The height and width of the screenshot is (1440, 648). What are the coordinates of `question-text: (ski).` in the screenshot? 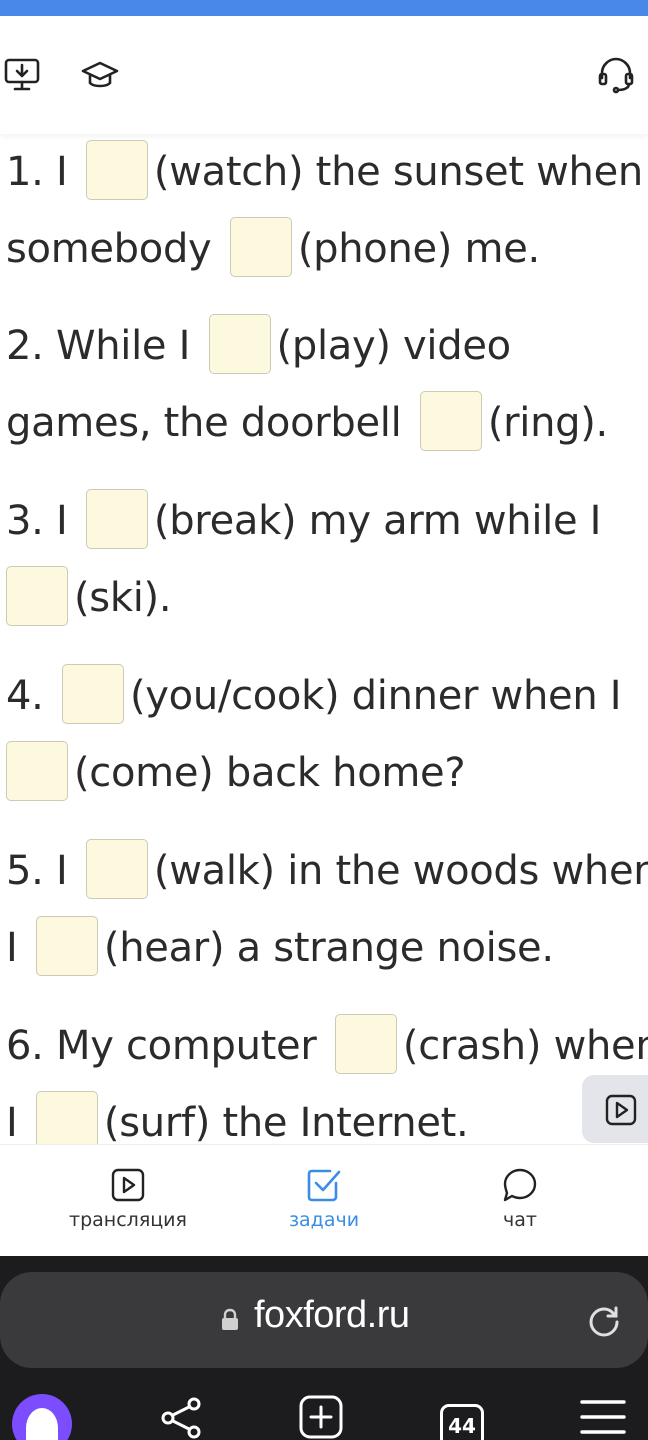 It's located at (123, 598).